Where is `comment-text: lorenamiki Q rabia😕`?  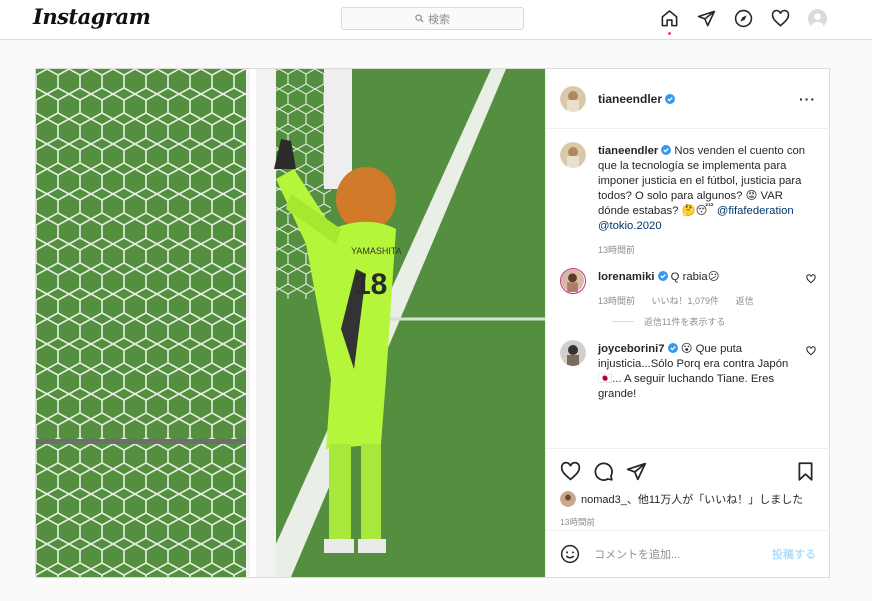
comment-text: lorenamiki Q rabia😕 is located at coordinates (704, 277).